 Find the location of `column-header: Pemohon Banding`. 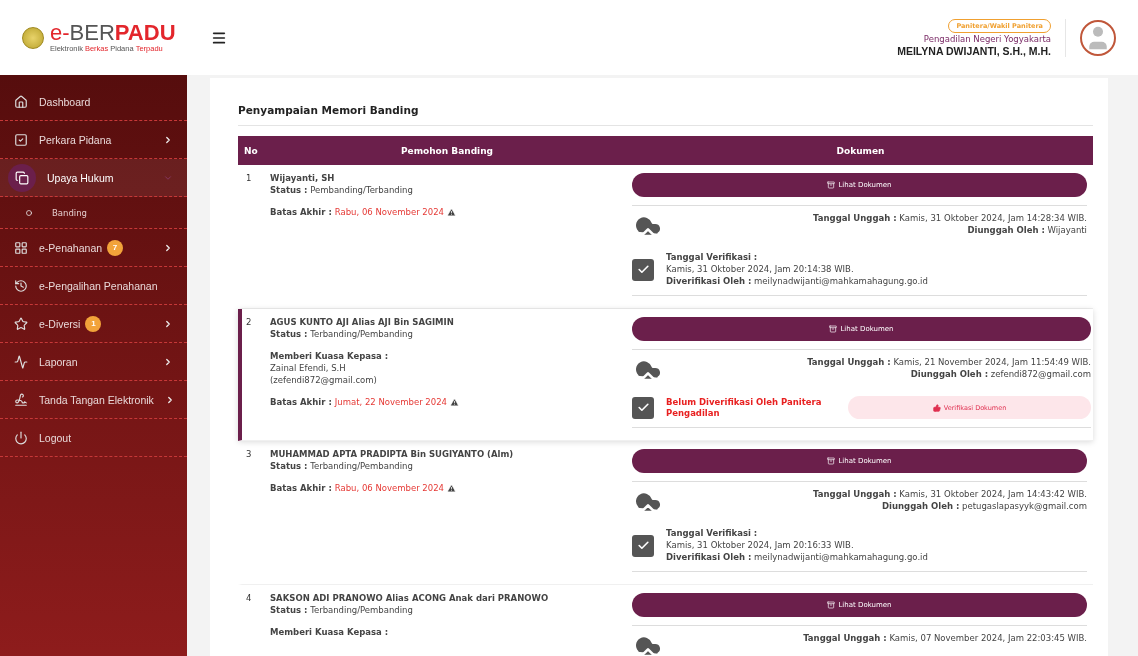

column-header: Pemohon Banding is located at coordinates (447, 150).